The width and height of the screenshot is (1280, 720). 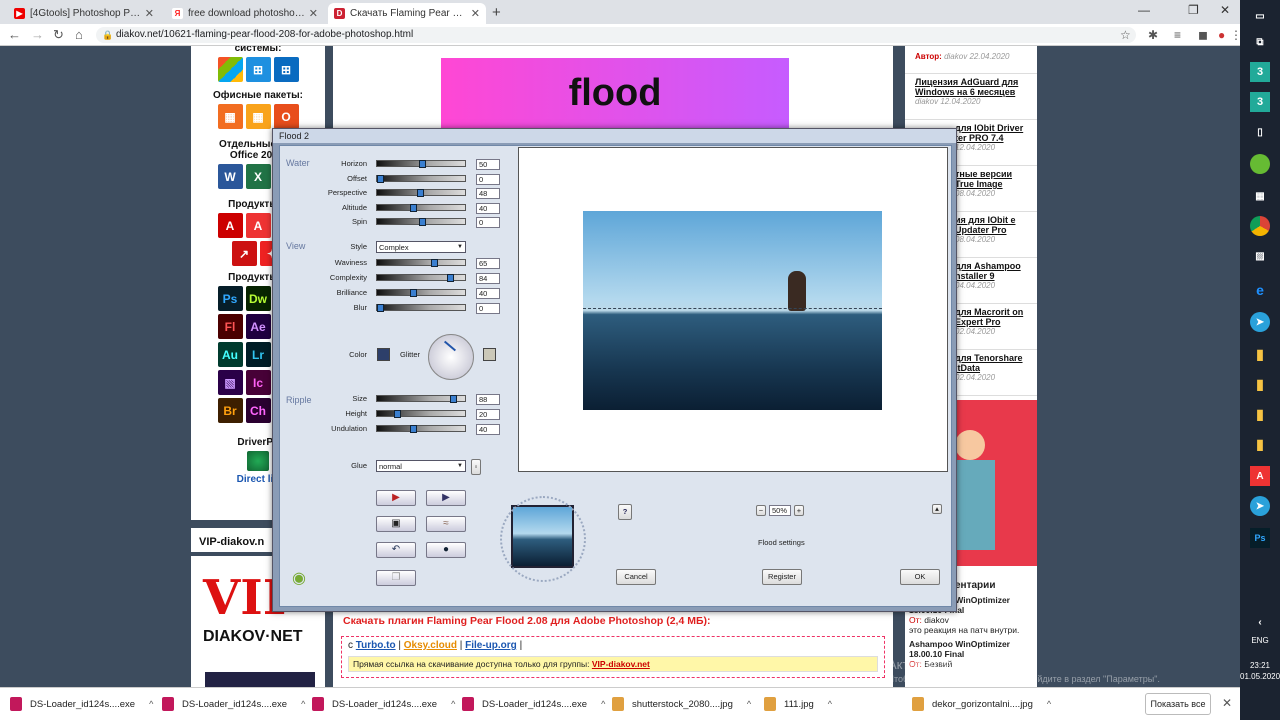 What do you see at coordinates (396, 524) in the screenshot?
I see `load-button: ▣` at bounding box center [396, 524].